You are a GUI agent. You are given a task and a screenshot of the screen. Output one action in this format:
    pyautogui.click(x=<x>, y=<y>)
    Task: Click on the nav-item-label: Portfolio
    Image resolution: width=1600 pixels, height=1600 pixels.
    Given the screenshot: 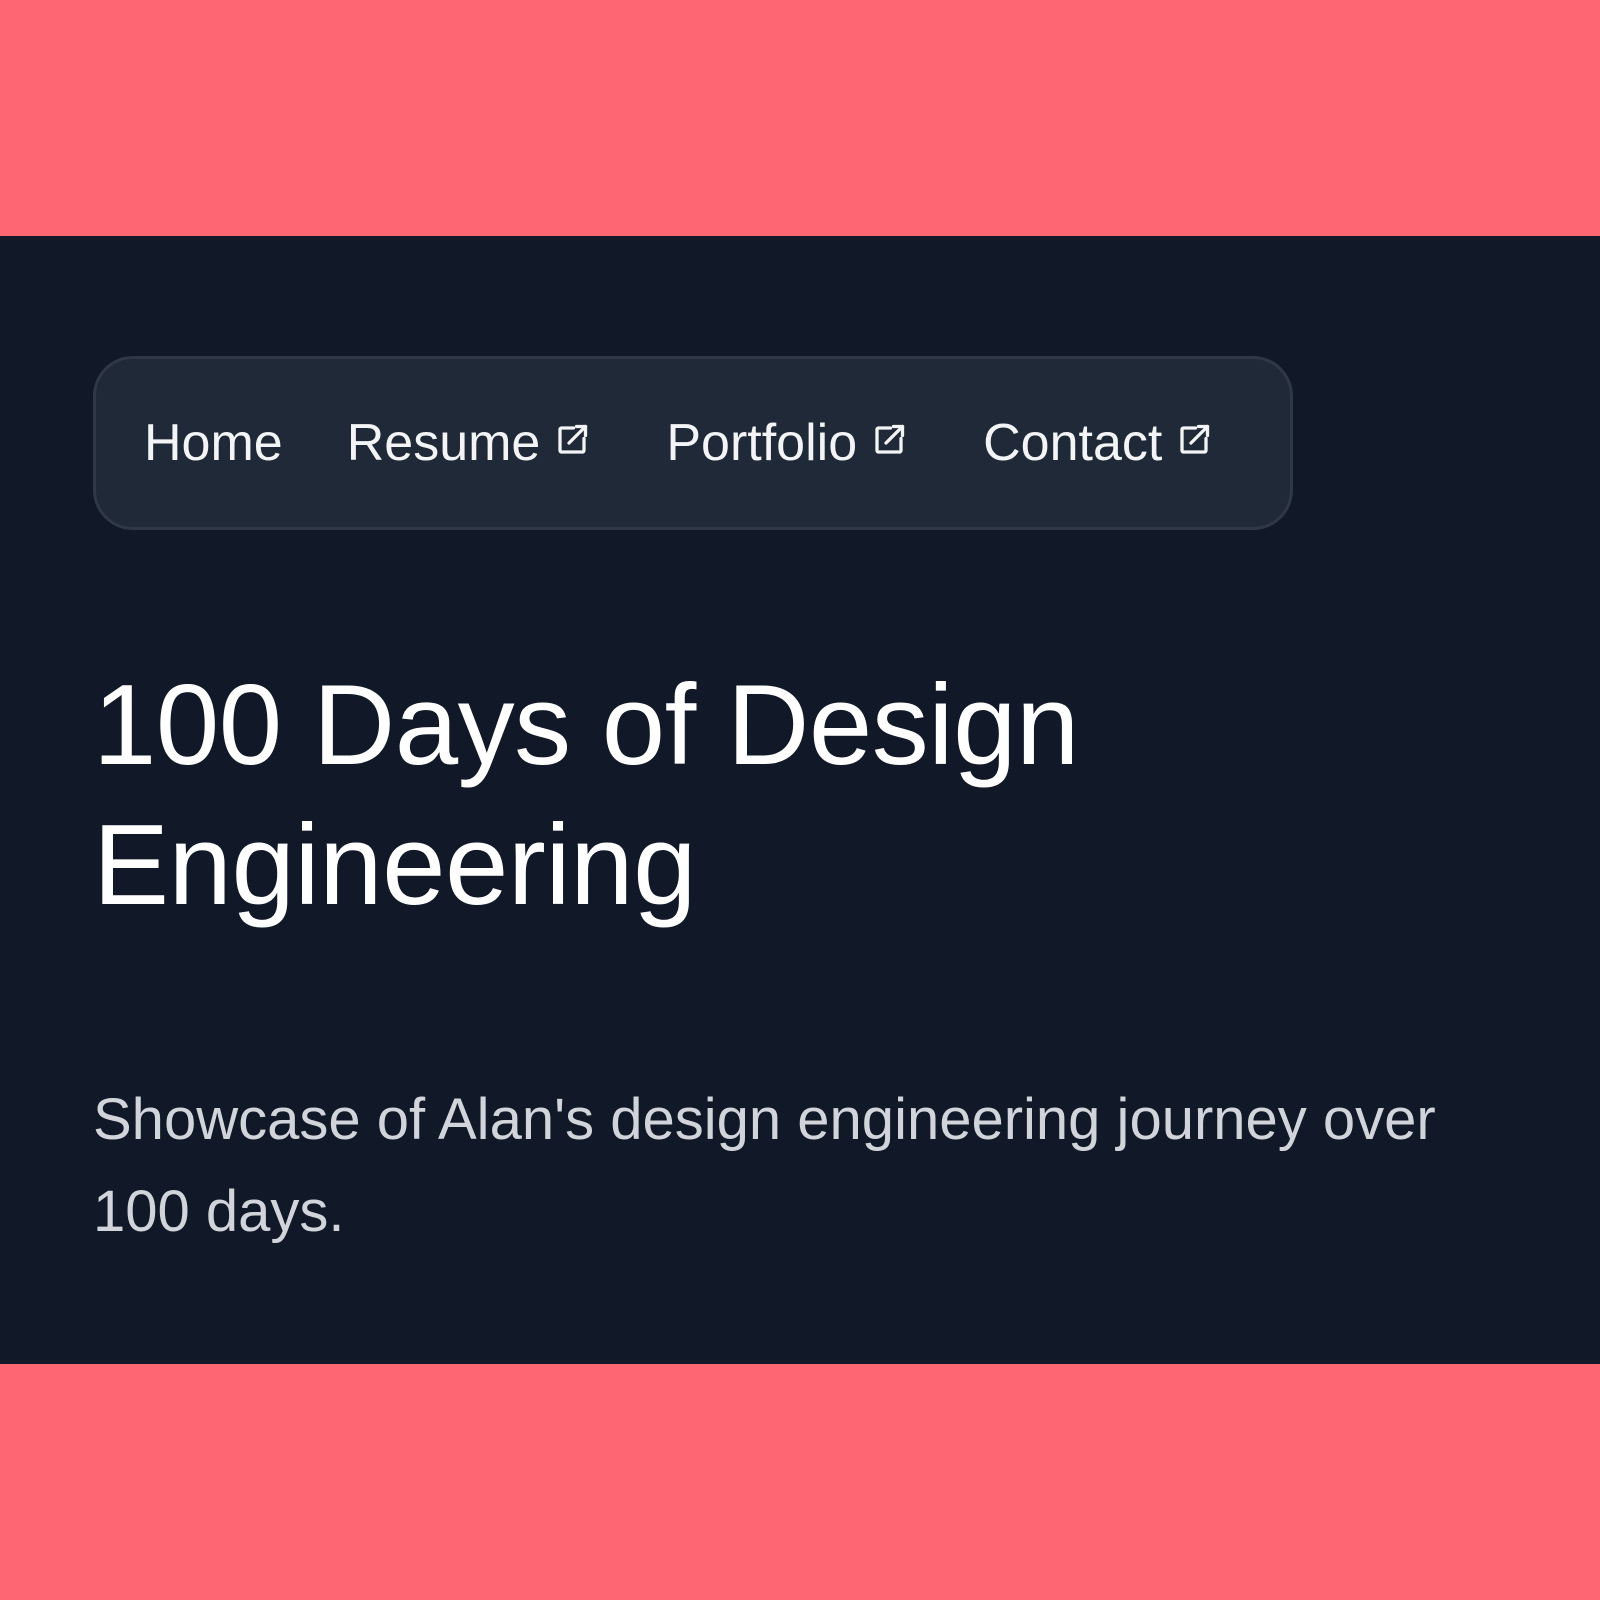 What is the action you would take?
    pyautogui.click(x=762, y=443)
    